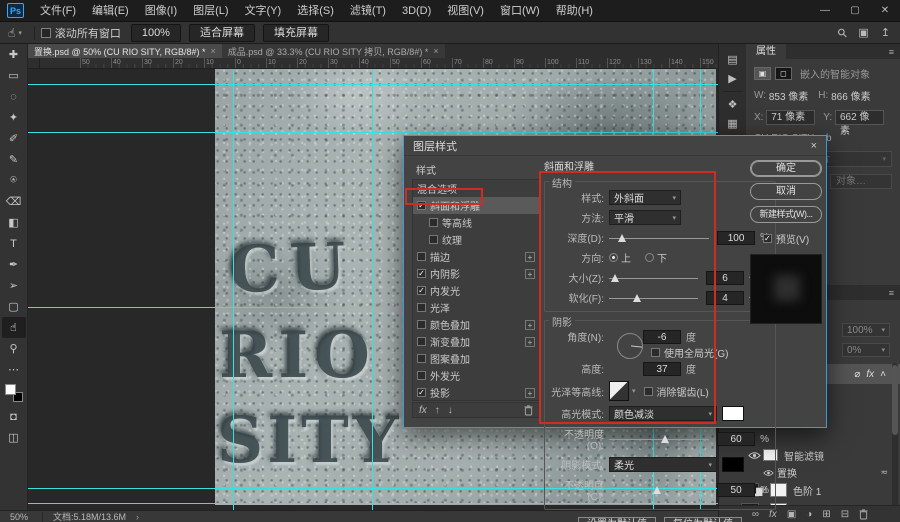  What do you see at coordinates (125, 51) in the screenshot?
I see `document-tab-active: 置换.psd @ 50% (CU RIO SITY, RGB/8#) * ×` at bounding box center [125, 51].